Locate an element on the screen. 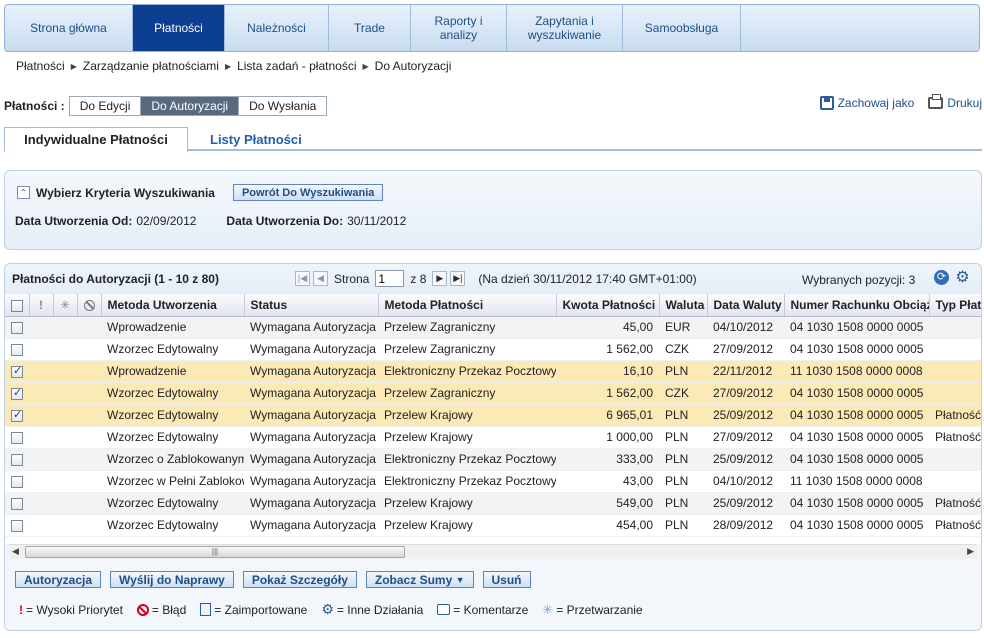 This screenshot has height=638, width=984. amount-cell: 45,00 is located at coordinates (607, 327).